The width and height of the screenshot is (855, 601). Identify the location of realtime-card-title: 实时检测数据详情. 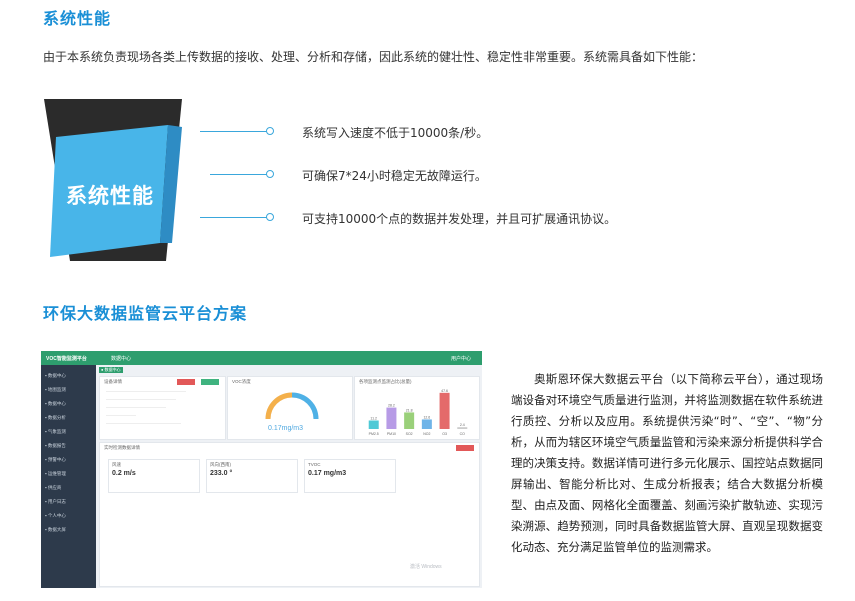
(122, 447).